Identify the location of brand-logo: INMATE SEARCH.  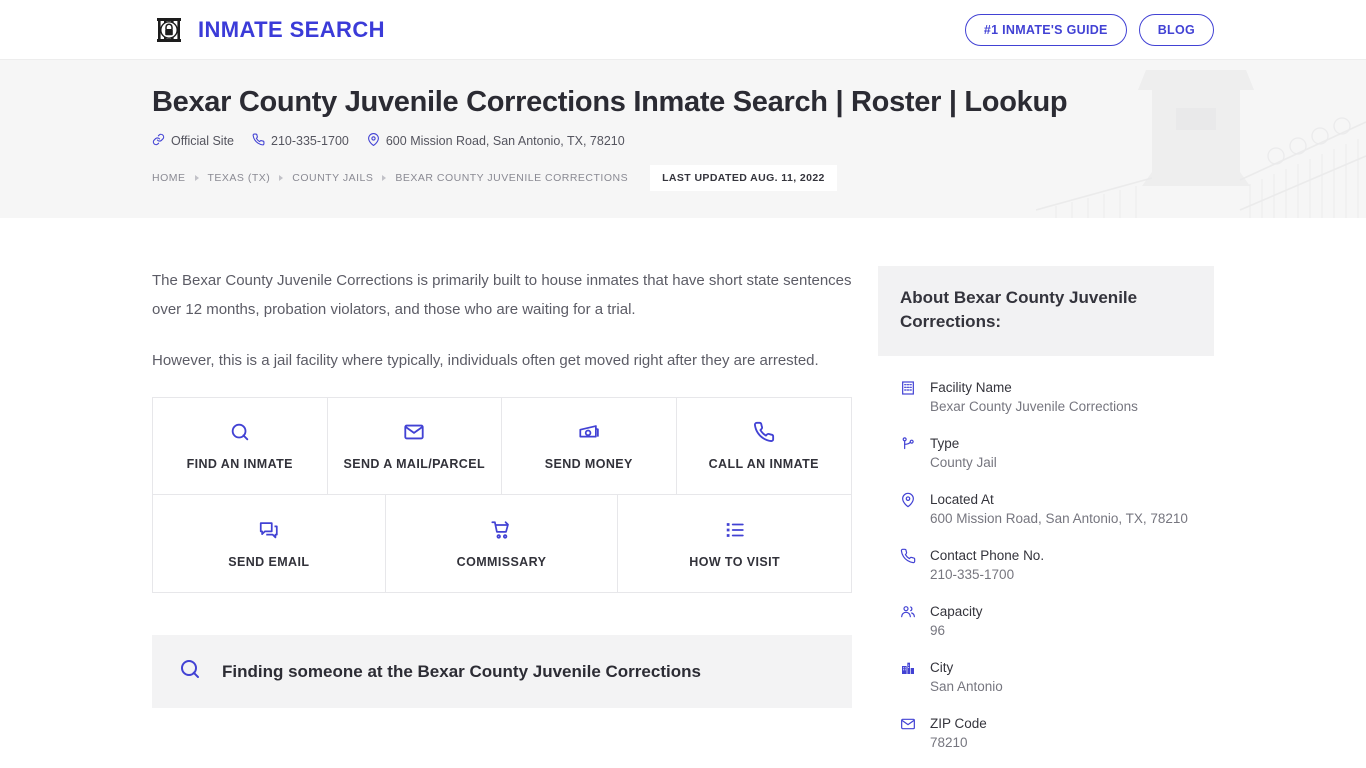
(268, 30).